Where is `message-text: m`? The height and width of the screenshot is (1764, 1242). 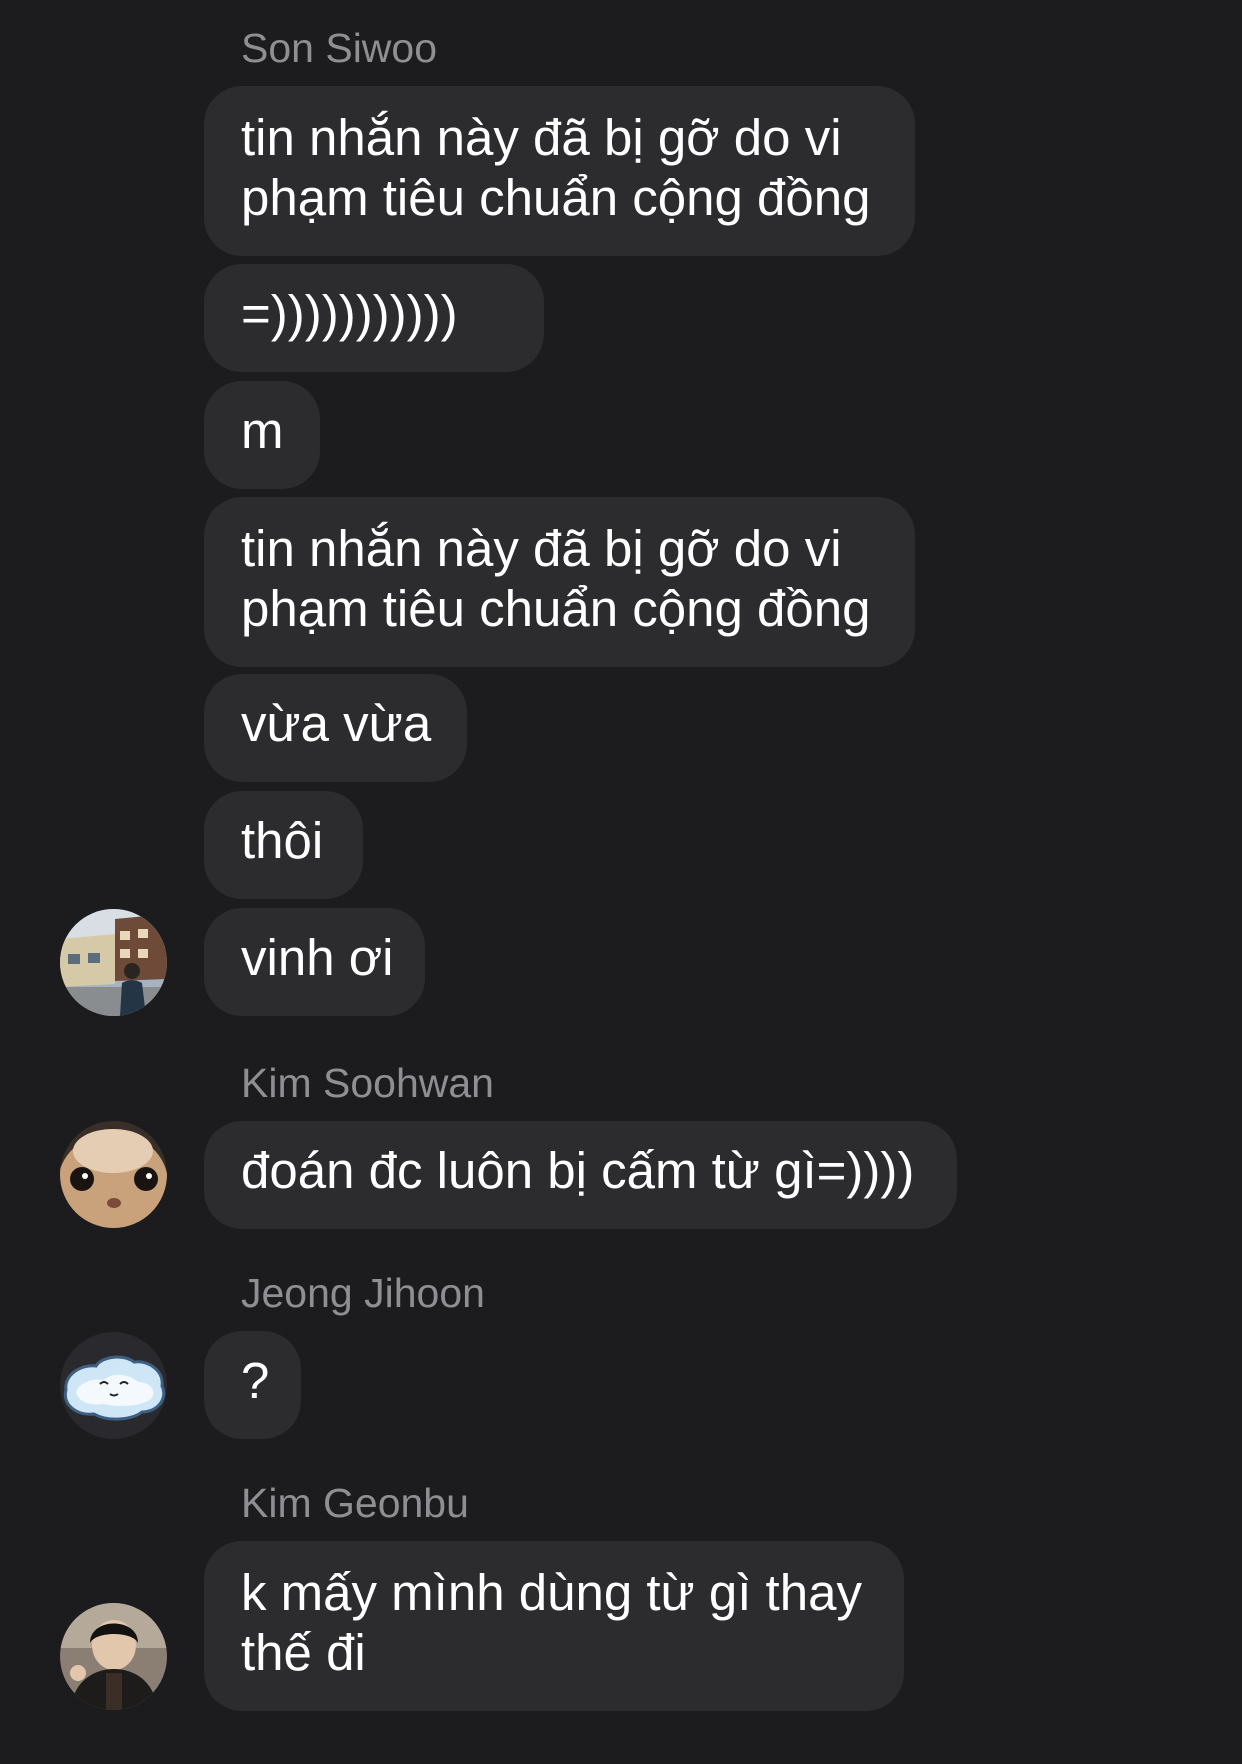 message-text: m is located at coordinates (262, 430).